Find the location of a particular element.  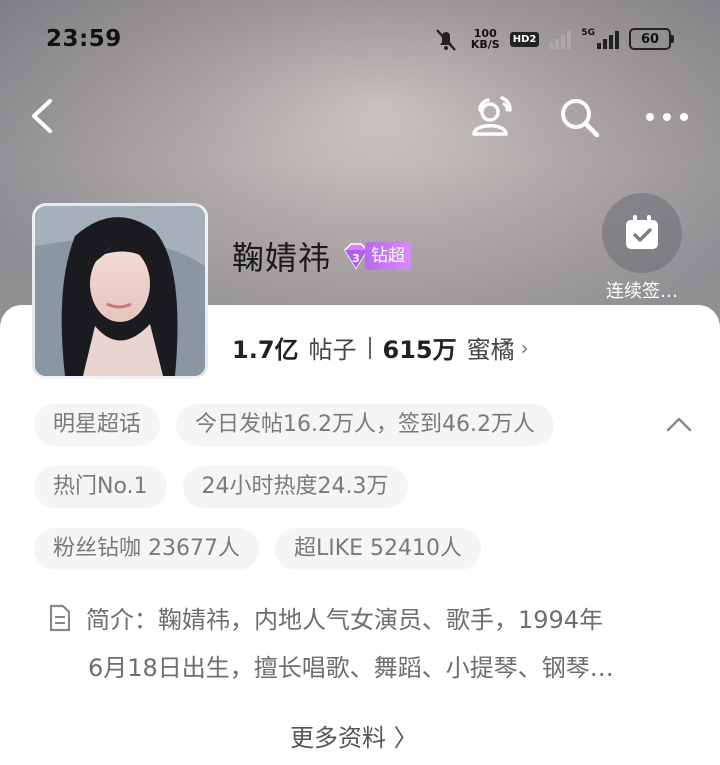

checkin-circle is located at coordinates (642, 233).